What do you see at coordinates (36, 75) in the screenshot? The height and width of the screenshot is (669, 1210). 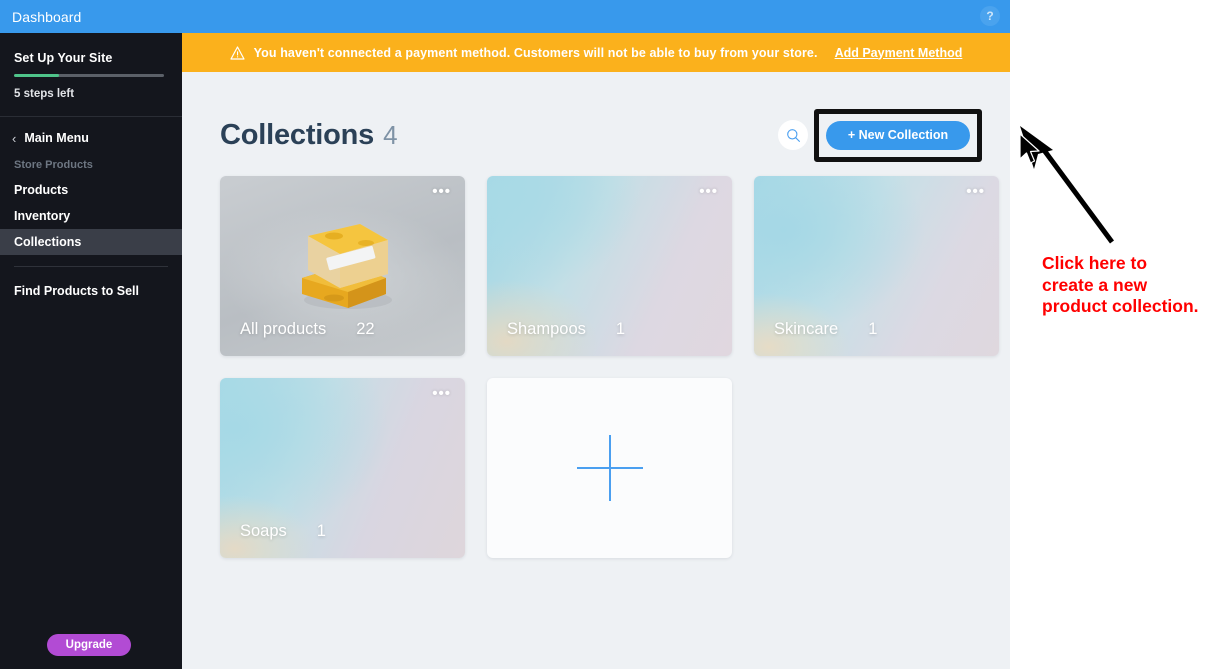 I see `setup-progress-fill` at bounding box center [36, 75].